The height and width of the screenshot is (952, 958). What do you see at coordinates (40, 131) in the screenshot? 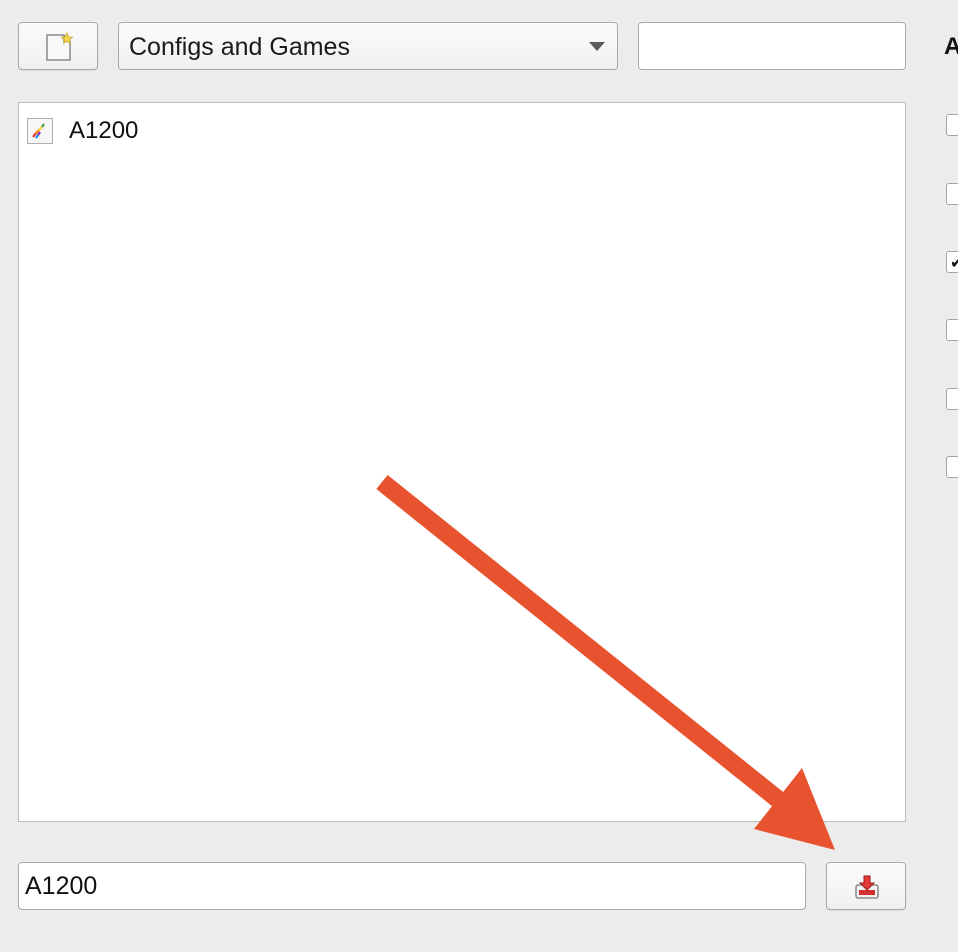
I see `amiga-config-icon` at bounding box center [40, 131].